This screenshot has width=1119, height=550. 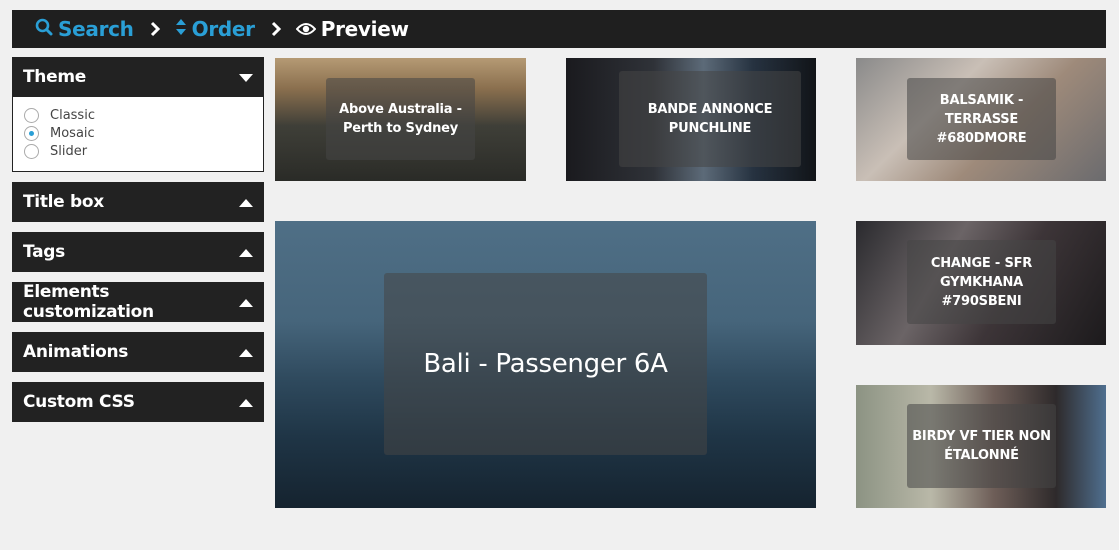 I want to click on radio-classic, so click(x=31, y=115).